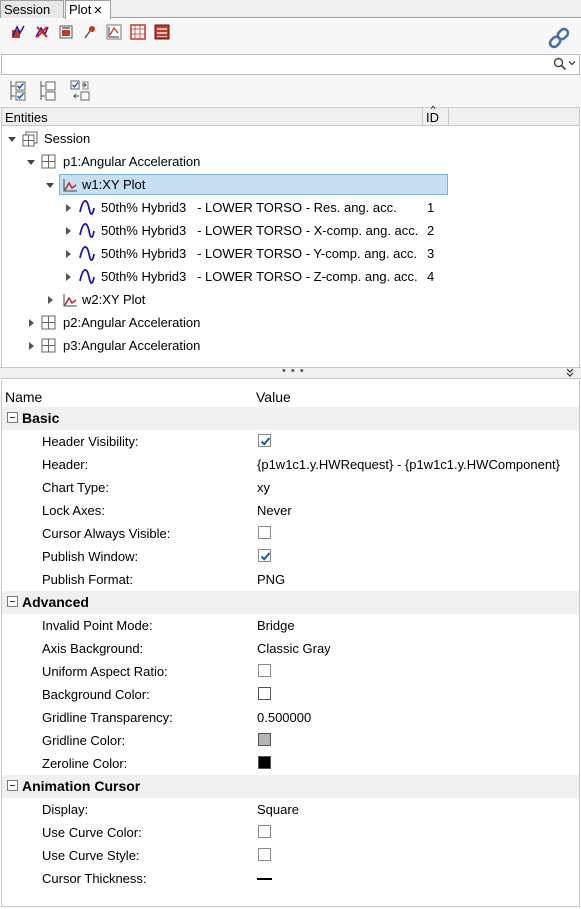 This screenshot has height=909, width=581. I want to click on tree-item-page: p1:Angular Acceleration, so click(290, 162).